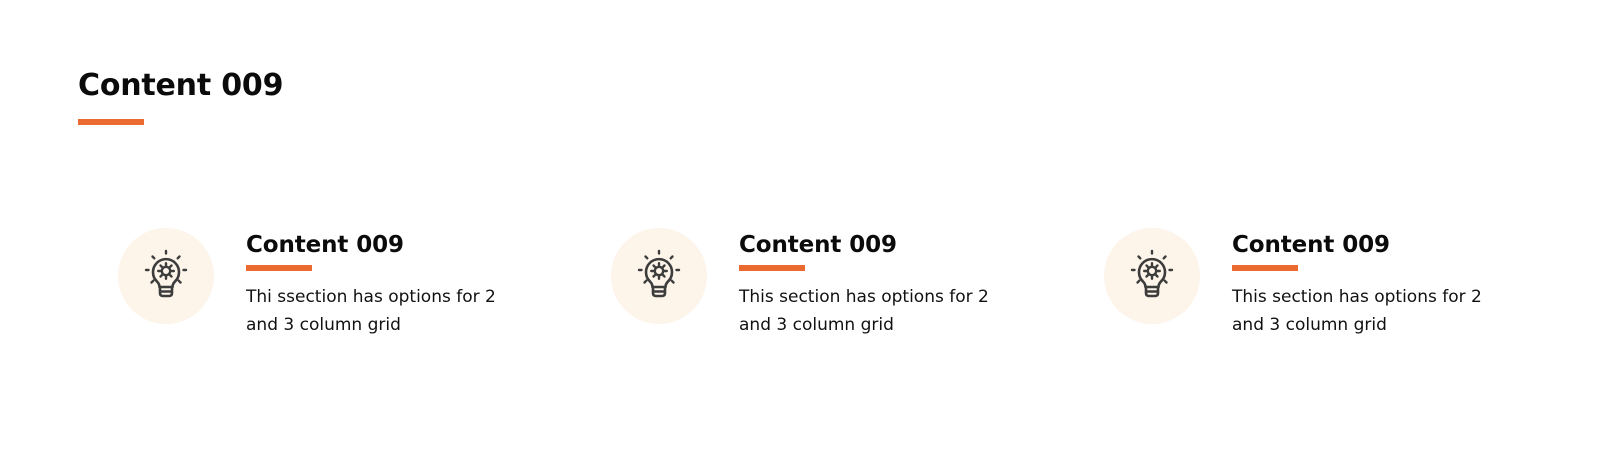 The height and width of the screenshot is (474, 1608). What do you see at coordinates (181, 85) in the screenshot?
I see `section-title: Content 009` at bounding box center [181, 85].